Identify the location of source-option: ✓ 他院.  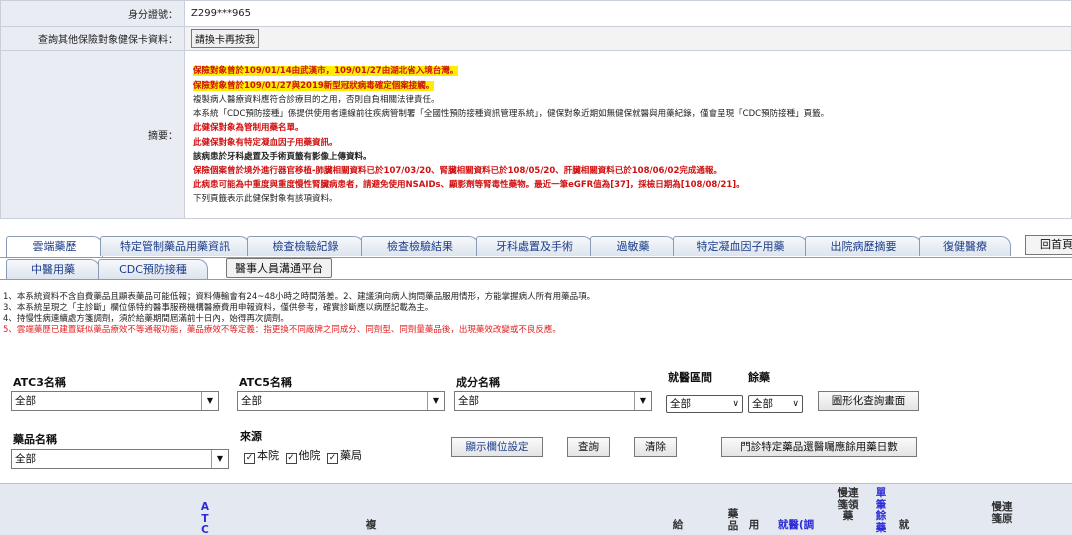
(303, 456).